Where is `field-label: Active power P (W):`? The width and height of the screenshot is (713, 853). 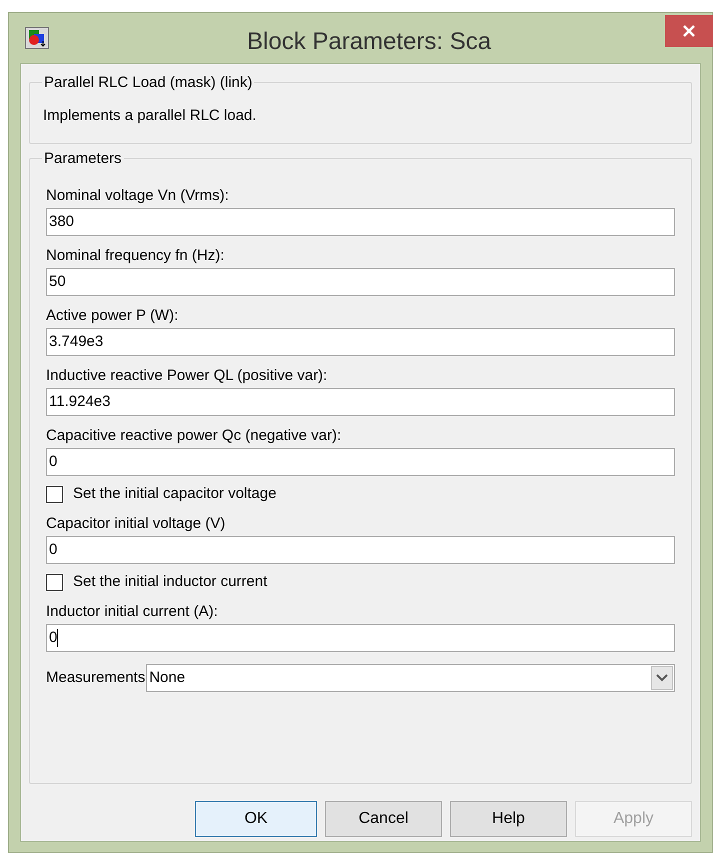 field-label: Active power P (W): is located at coordinates (113, 316).